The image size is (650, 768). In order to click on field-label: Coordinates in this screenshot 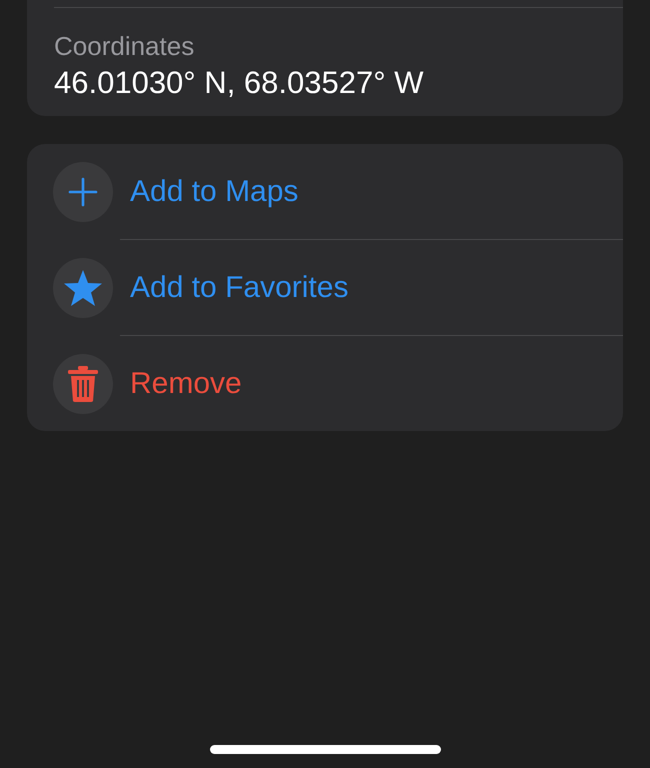, I will do `click(124, 46)`.